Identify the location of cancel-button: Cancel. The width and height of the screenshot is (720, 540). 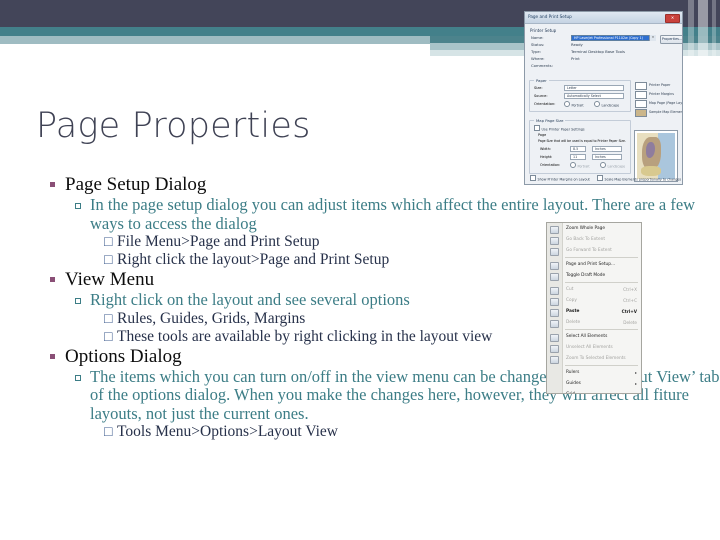
(664, 184).